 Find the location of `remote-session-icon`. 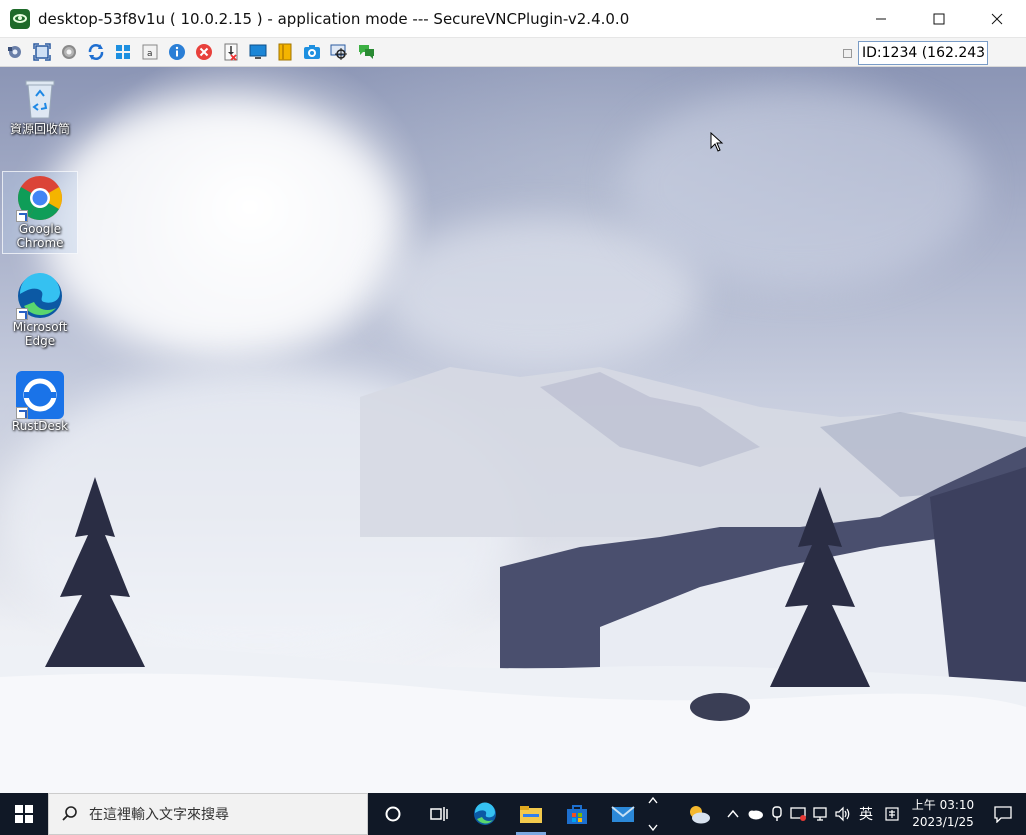

remote-session-icon is located at coordinates (798, 814).